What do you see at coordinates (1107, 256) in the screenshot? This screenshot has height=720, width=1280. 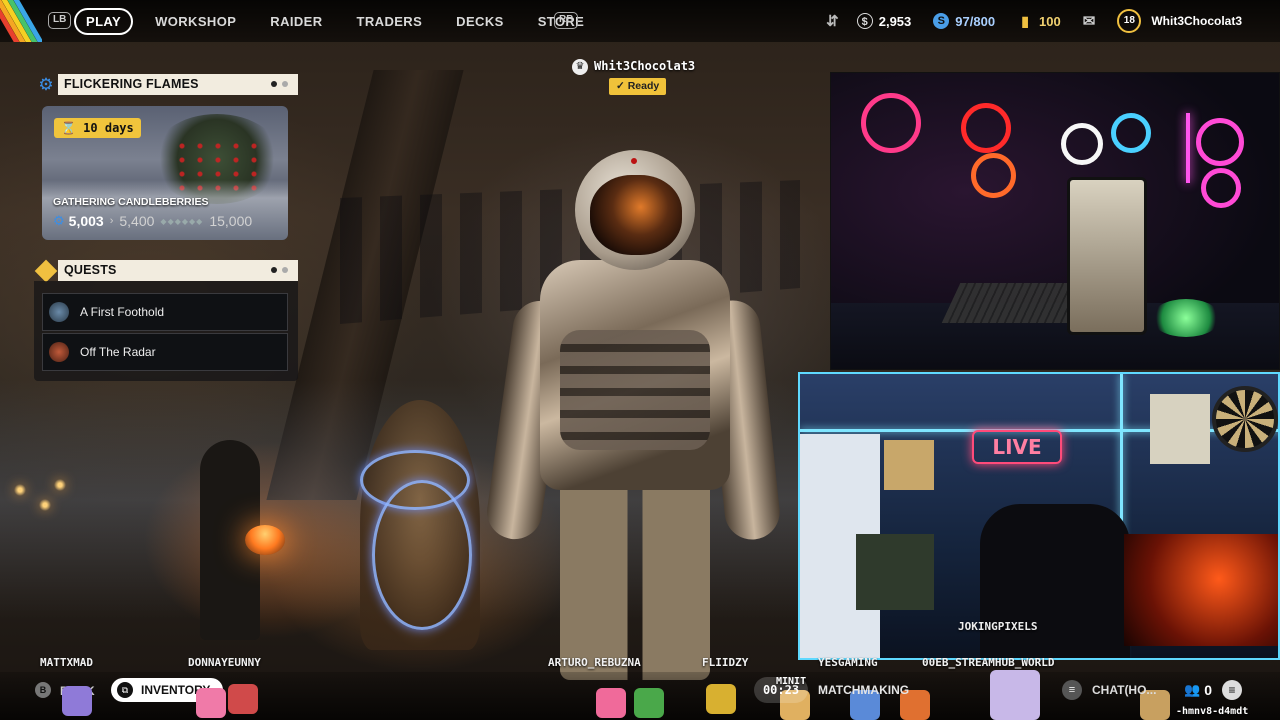 I see `phone-screen` at bounding box center [1107, 256].